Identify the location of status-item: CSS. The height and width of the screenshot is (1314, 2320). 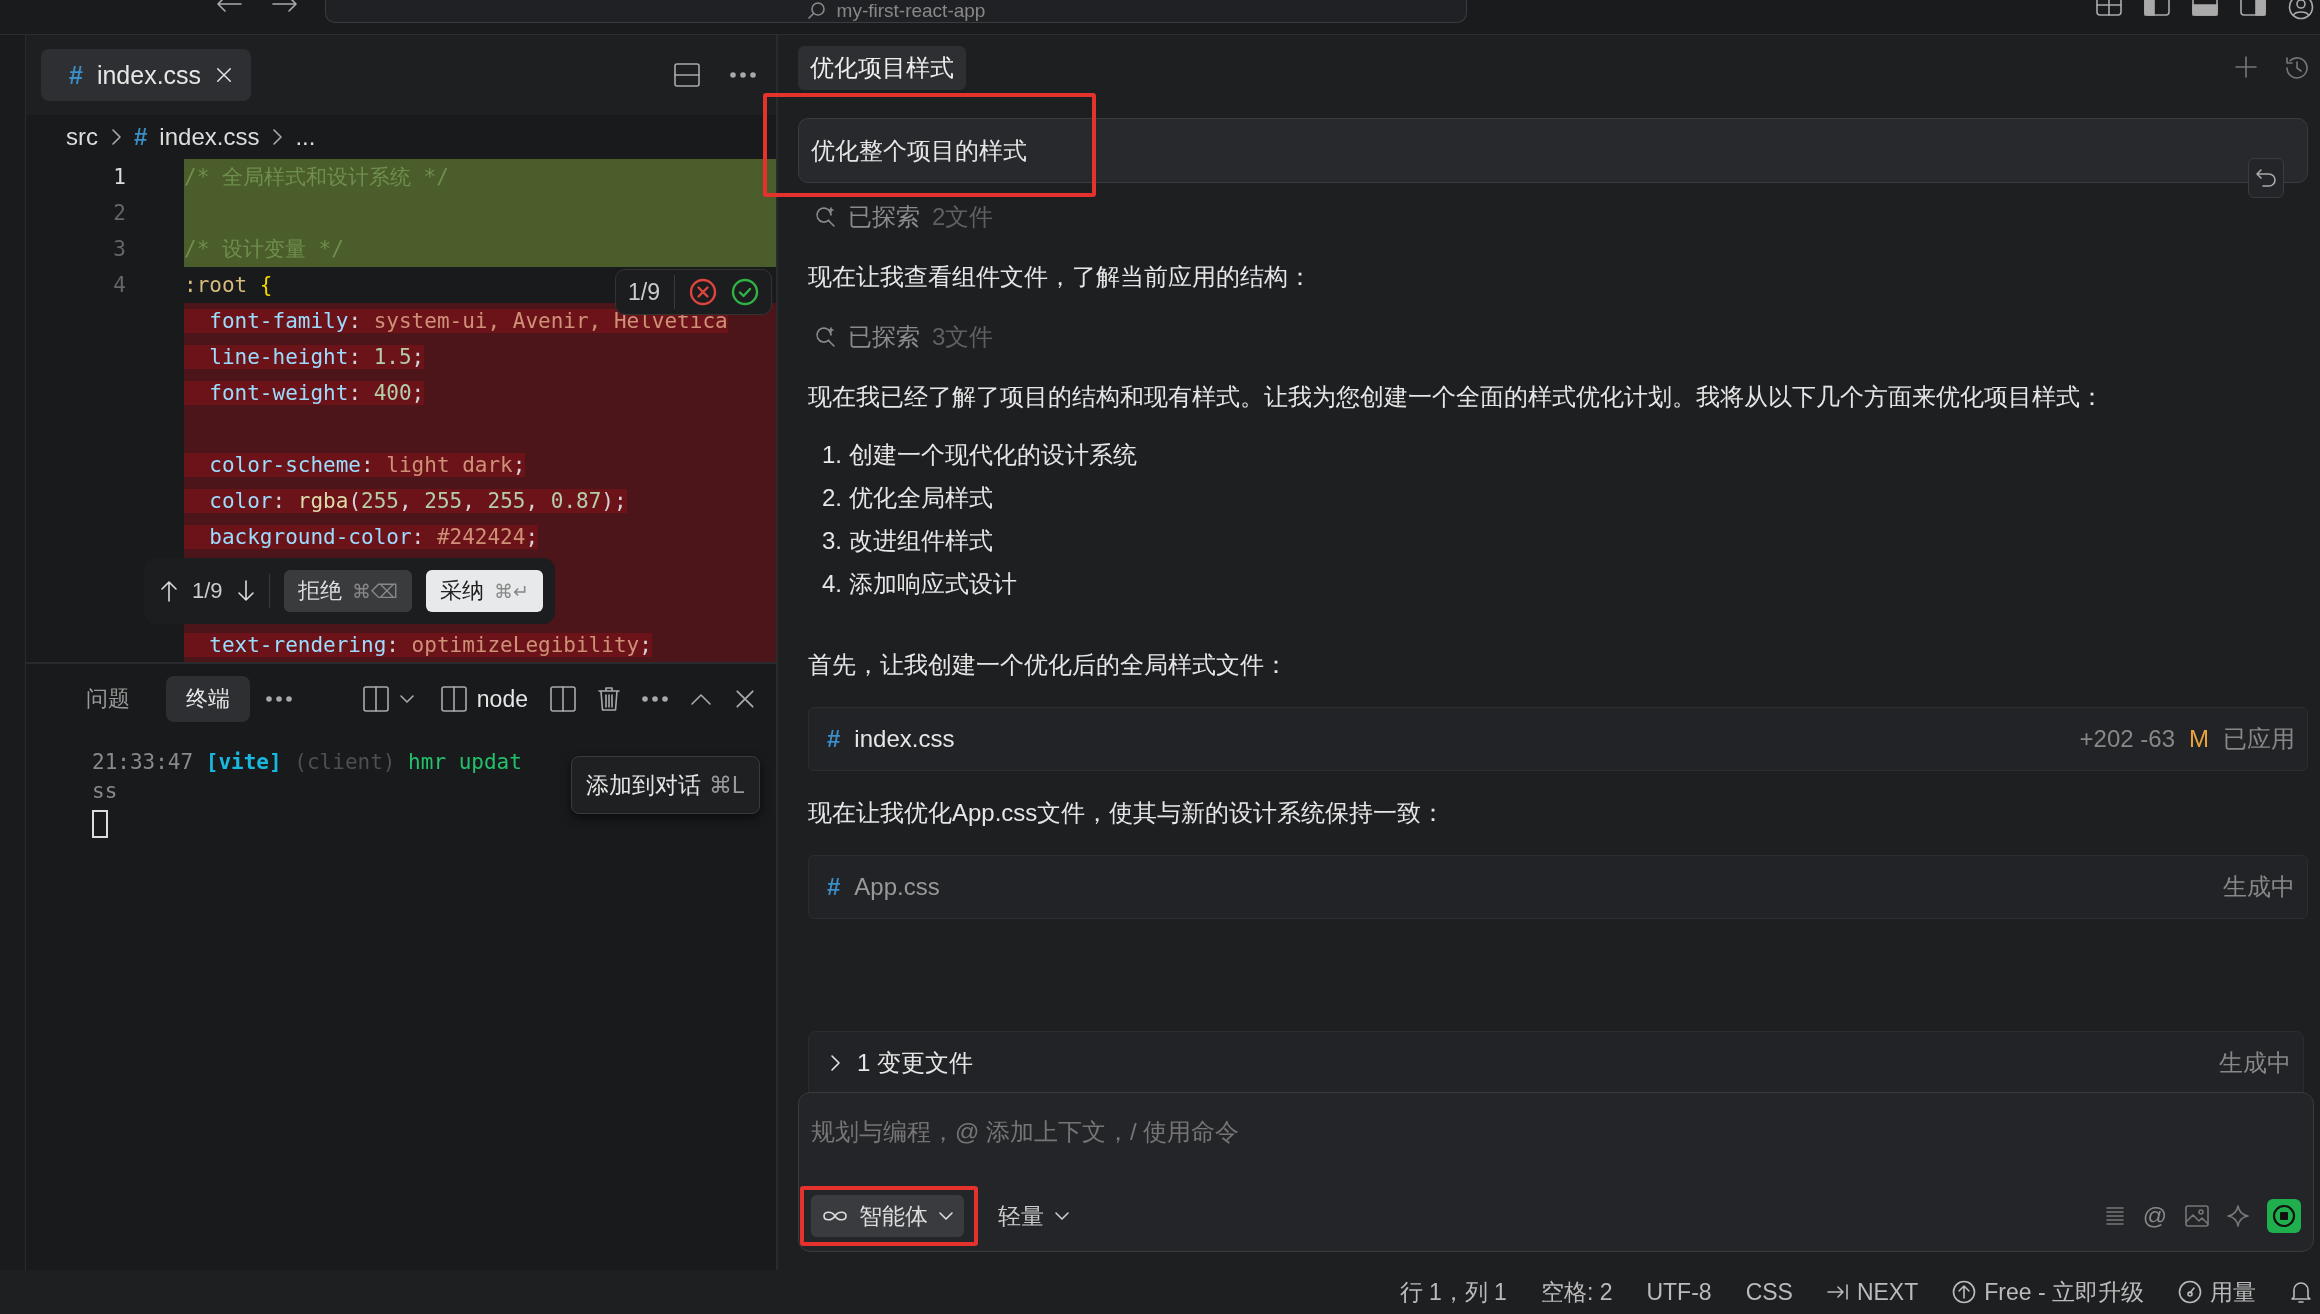
(1769, 1292).